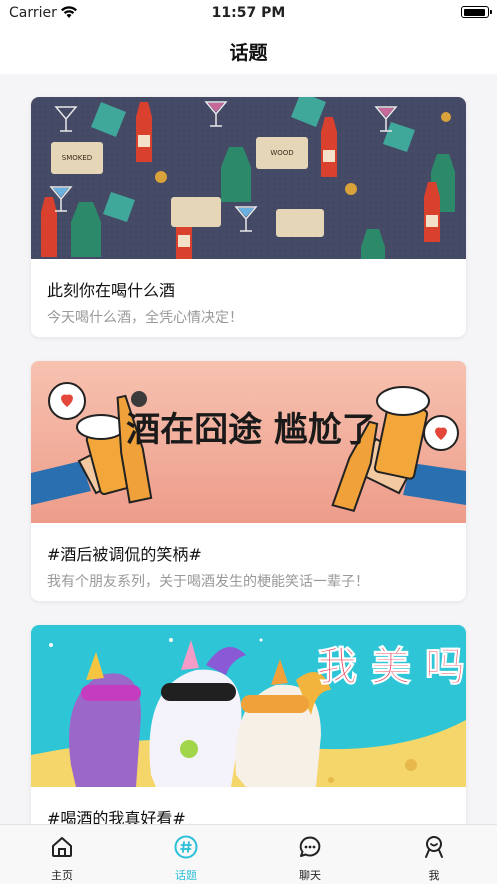  Describe the element at coordinates (310, 846) in the screenshot. I see `chat-icon` at that location.